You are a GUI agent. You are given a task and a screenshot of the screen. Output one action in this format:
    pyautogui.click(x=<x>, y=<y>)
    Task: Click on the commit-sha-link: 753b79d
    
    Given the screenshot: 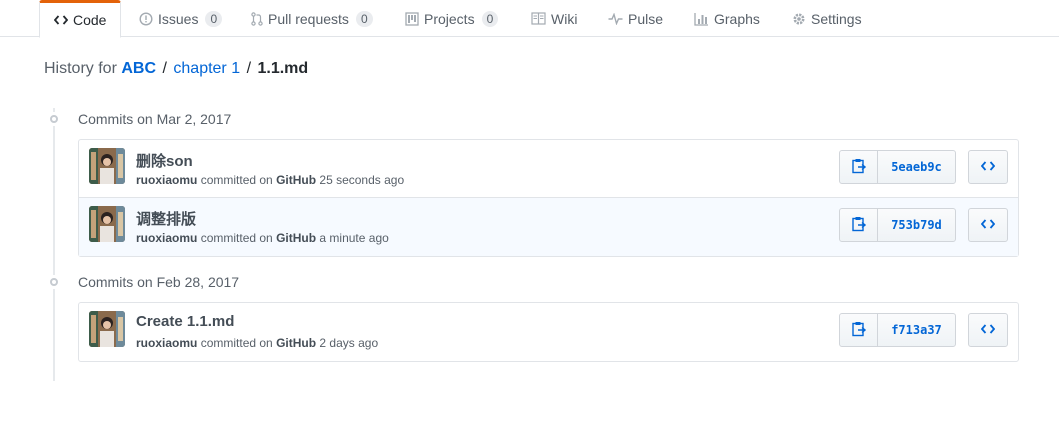 What is the action you would take?
    pyautogui.click(x=916, y=225)
    